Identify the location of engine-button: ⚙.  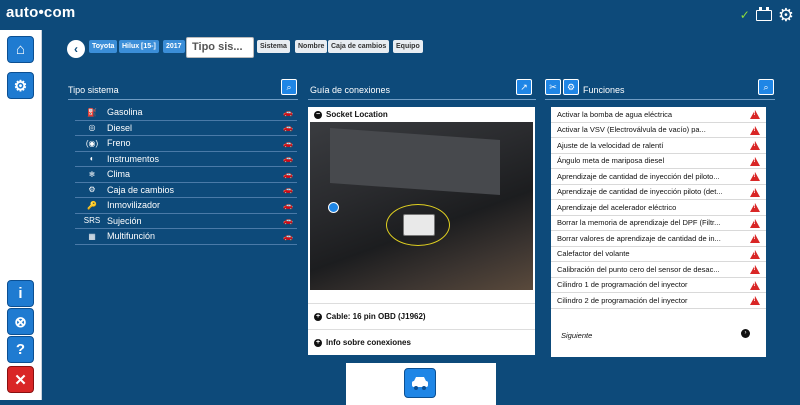
(571, 87).